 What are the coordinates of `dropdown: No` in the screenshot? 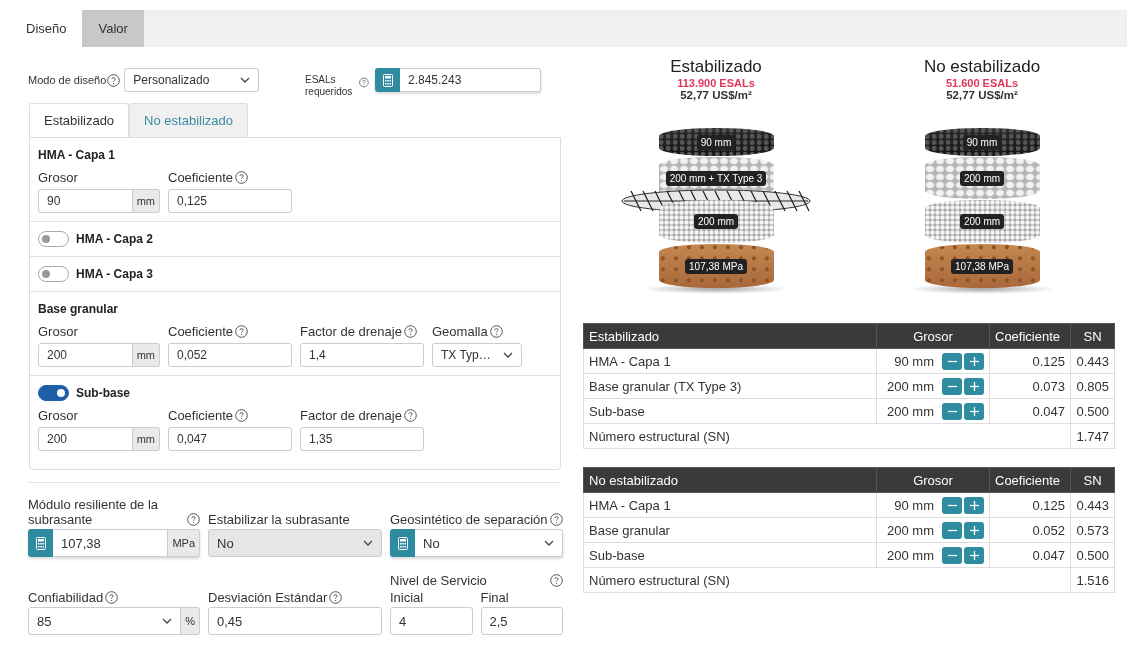 It's located at (489, 543).